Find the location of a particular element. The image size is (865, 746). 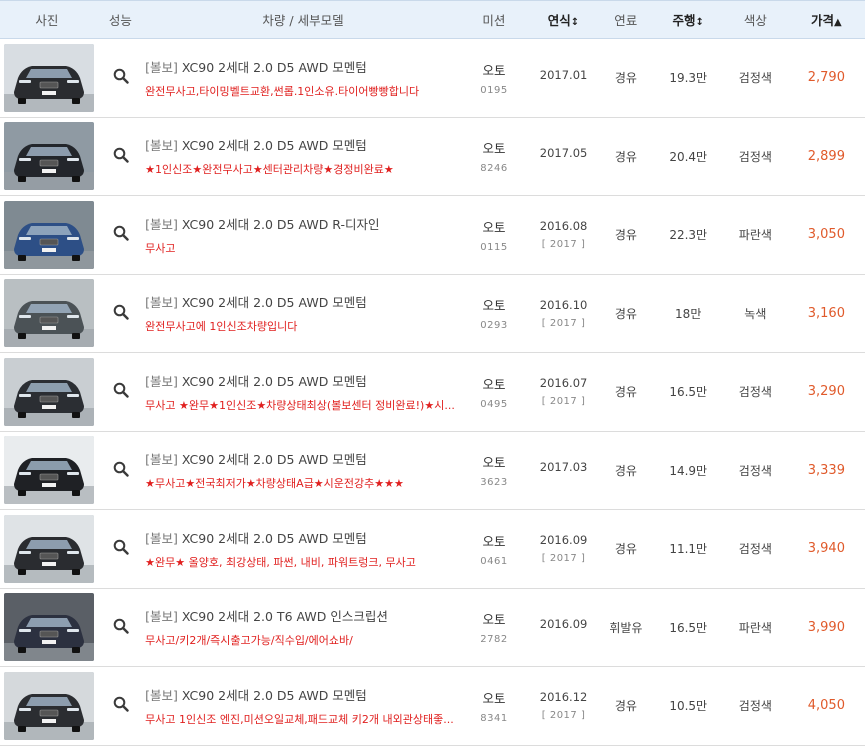

header-mileage-sort: 주행↕ is located at coordinates (688, 19).